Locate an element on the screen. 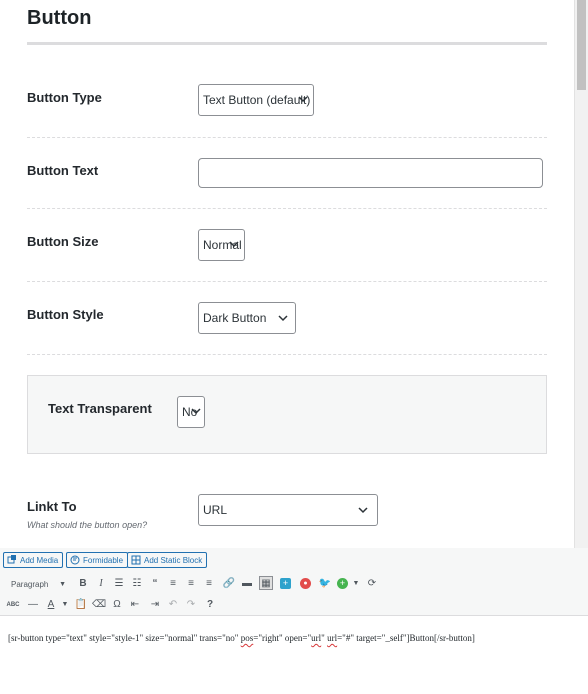 This screenshot has height=694, width=588. add-static-block-button: Add Static Block is located at coordinates (167, 560).